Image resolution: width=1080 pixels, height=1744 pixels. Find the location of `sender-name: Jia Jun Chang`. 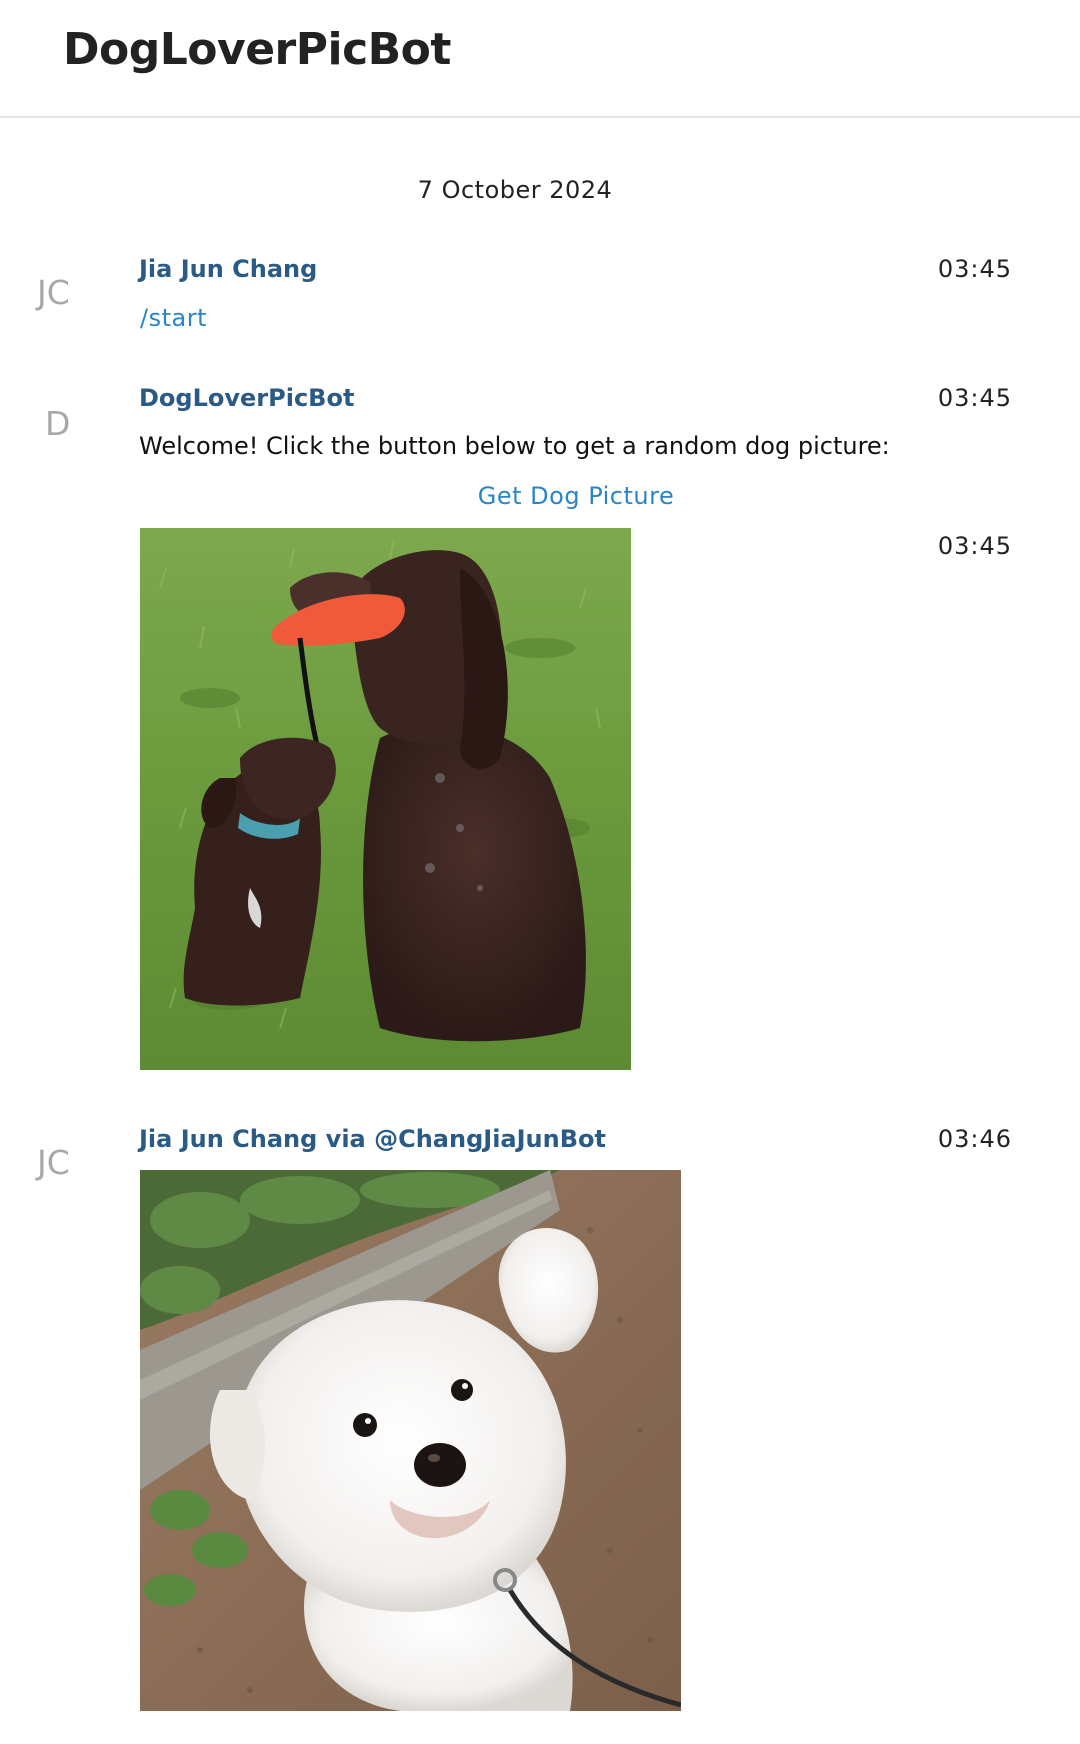

sender-name: Jia Jun Chang is located at coordinates (228, 269).